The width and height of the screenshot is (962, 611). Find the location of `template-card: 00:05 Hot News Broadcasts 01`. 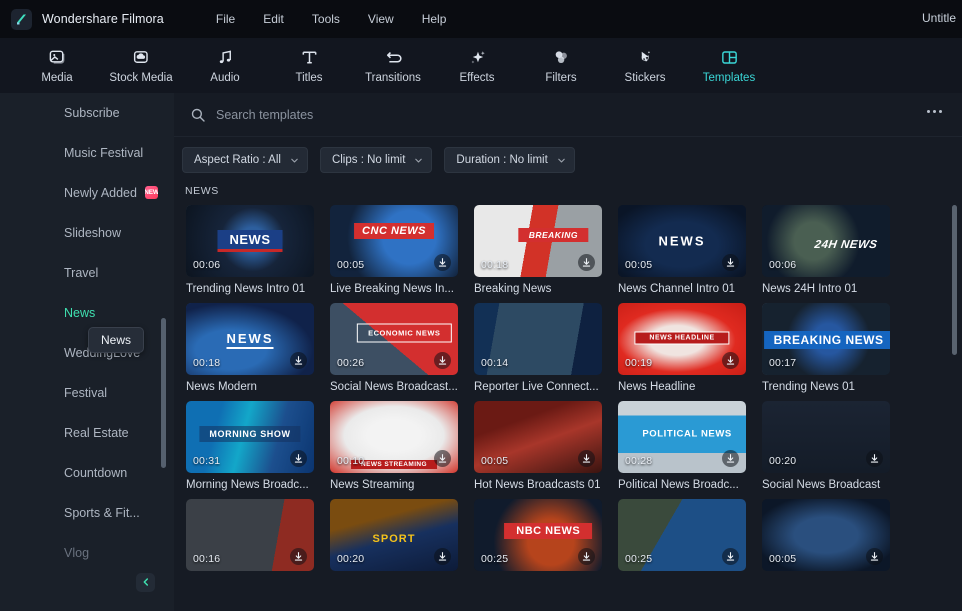

template-card: 00:05 Hot News Broadcasts 01 is located at coordinates (538, 446).